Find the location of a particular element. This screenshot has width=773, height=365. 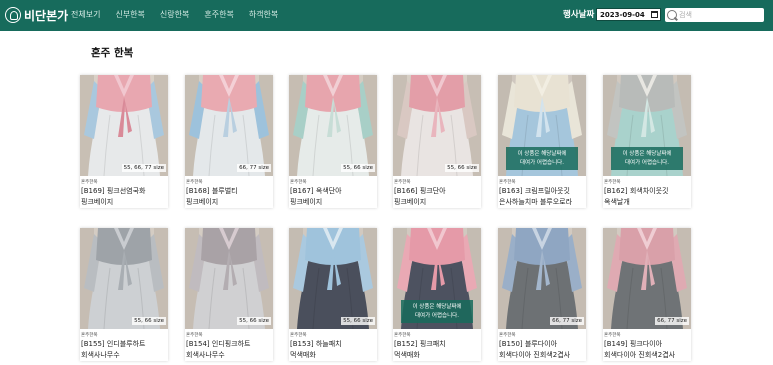

product-card: 66, 77 size 혼주한복 [B168] 블루벌티핑크베이지 is located at coordinates (229, 141).